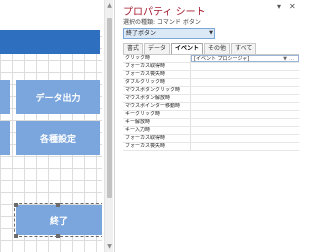 This screenshot has width=320, height=252. Describe the element at coordinates (169, 33) in the screenshot. I see `control-selector-dropdown: 終了ボタン ▼` at that location.